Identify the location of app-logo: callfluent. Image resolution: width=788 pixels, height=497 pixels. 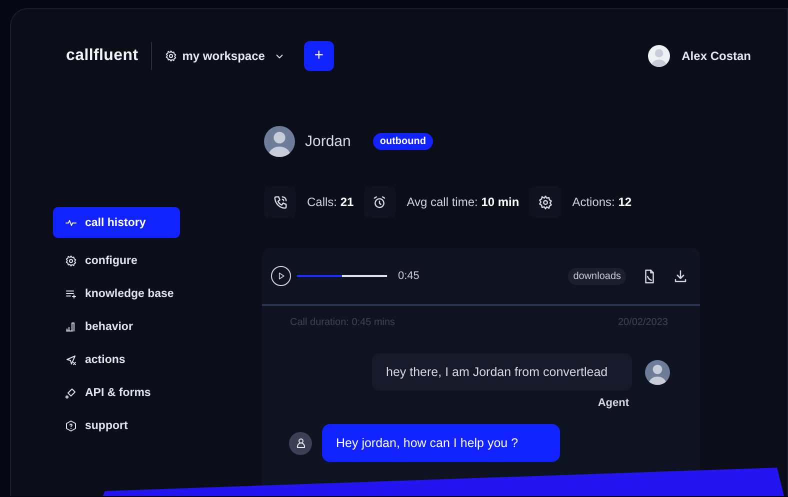
(102, 56).